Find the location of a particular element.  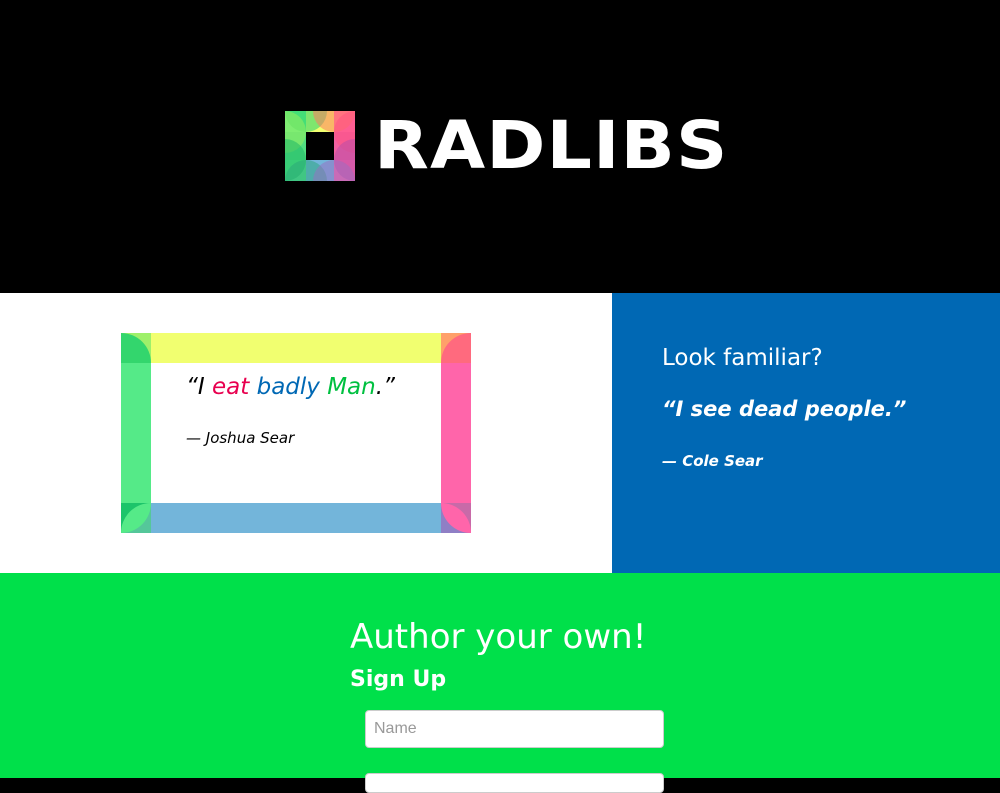

card-frame-graphic is located at coordinates (296, 433).